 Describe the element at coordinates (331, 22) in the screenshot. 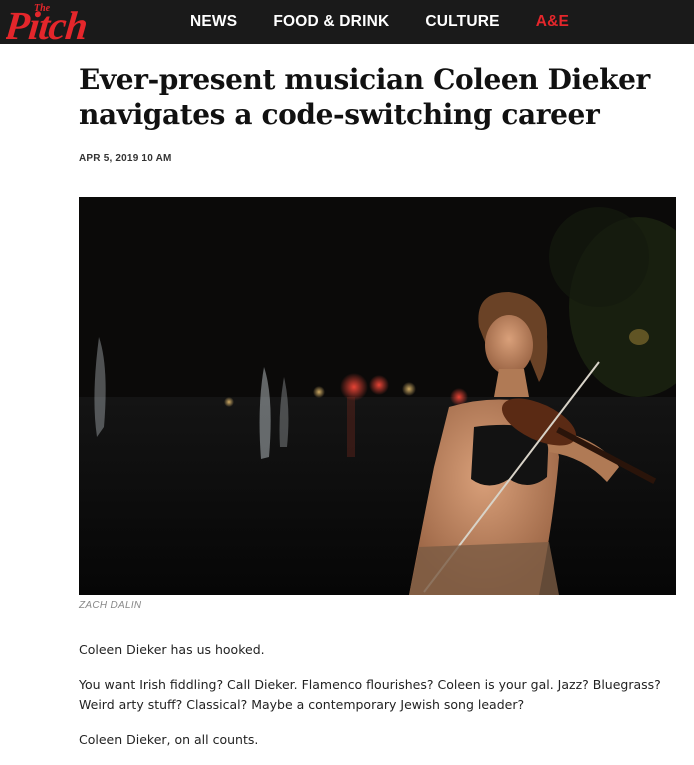

I see `nav-item-food-drink: FOOD & DRINK` at that location.